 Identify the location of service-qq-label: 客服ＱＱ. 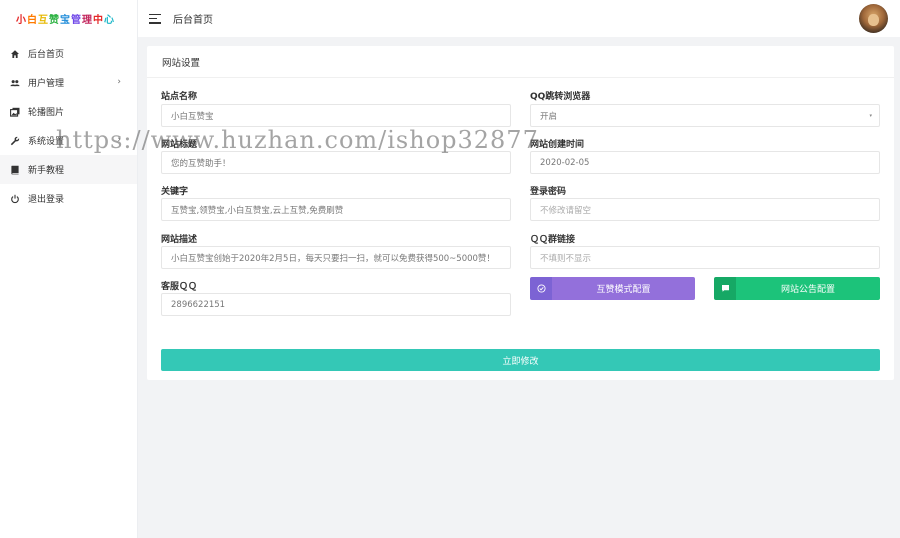
(179, 287).